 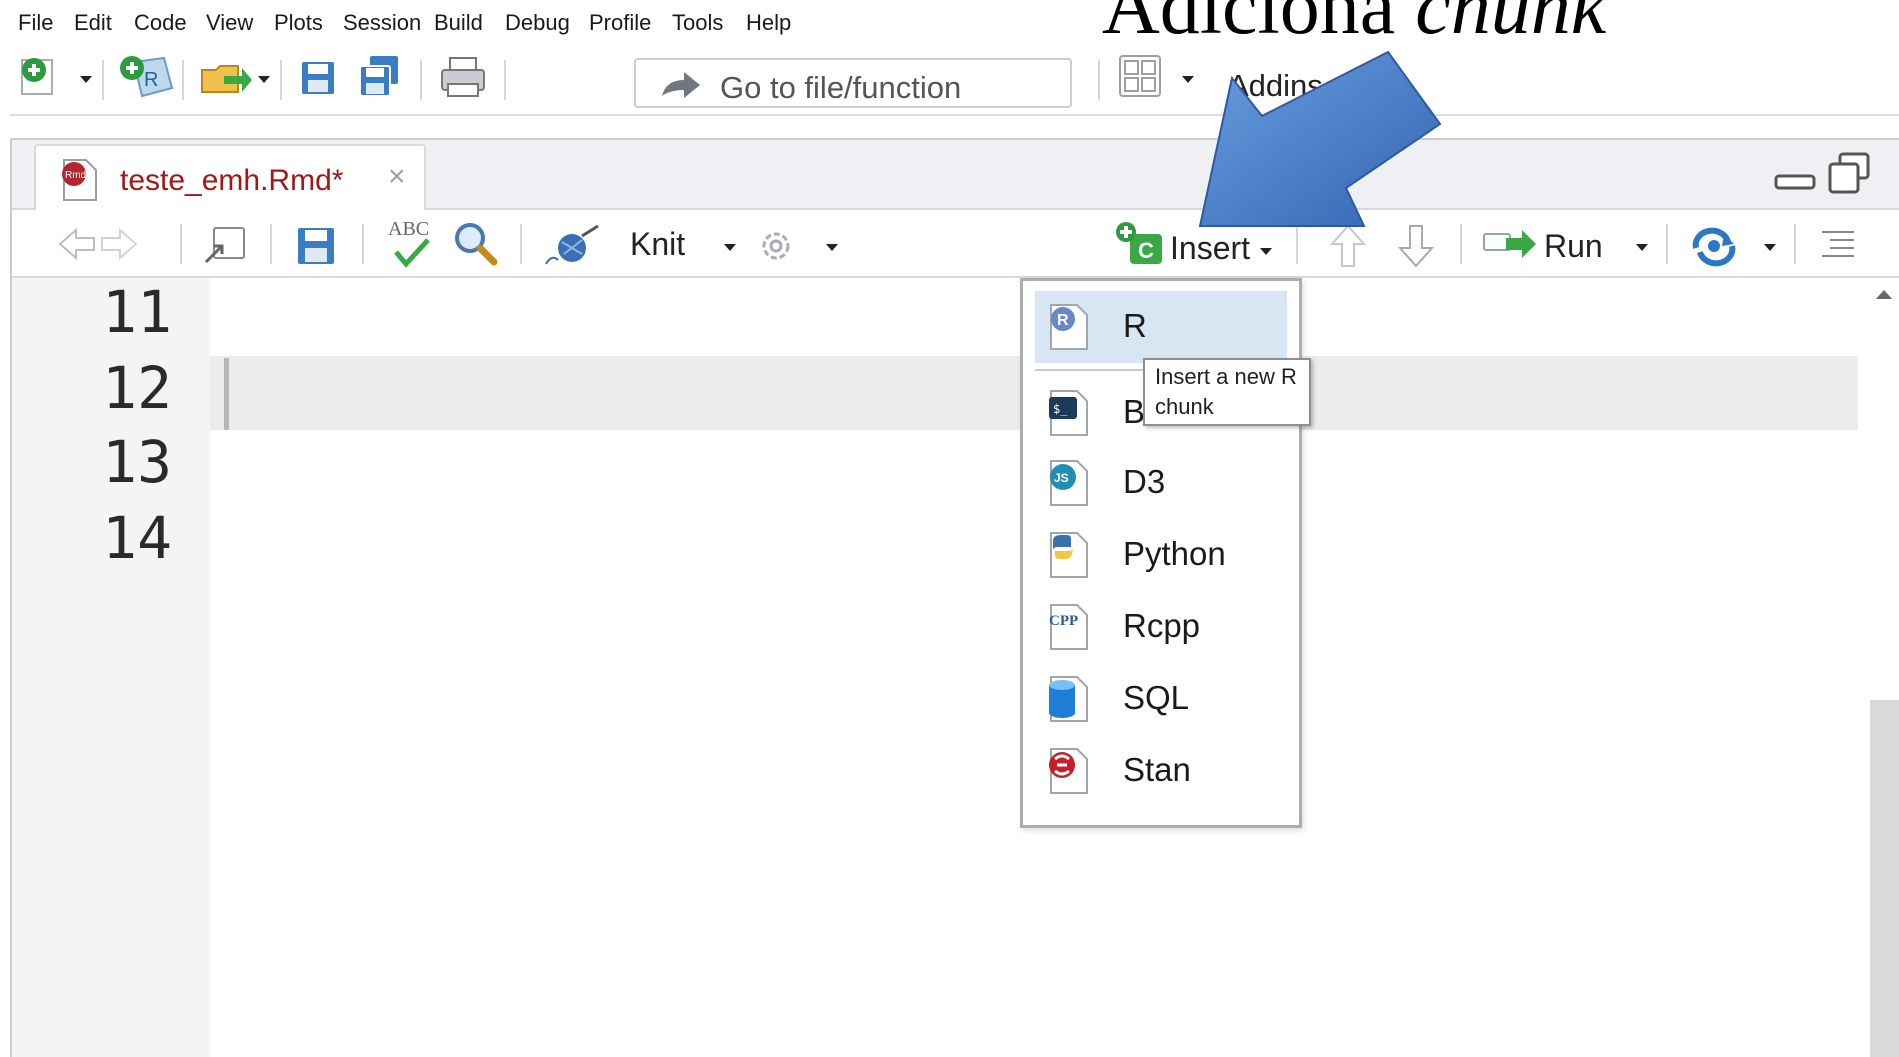 I want to click on rerun-icon, so click(x=1714, y=246).